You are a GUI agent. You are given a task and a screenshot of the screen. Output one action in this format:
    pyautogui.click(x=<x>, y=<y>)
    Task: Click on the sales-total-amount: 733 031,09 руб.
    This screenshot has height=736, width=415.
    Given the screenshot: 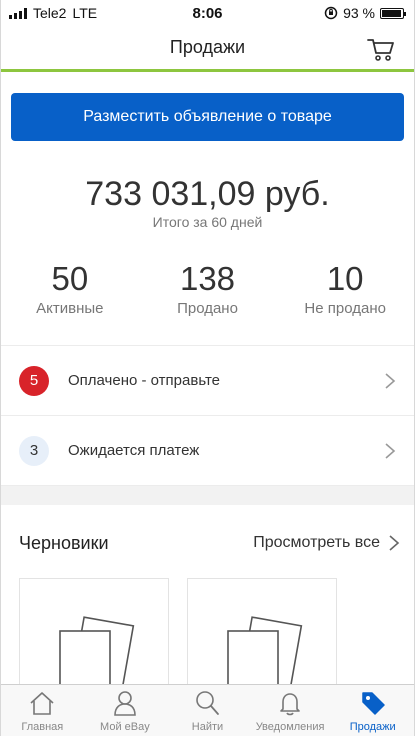 What is the action you would take?
    pyautogui.click(x=207, y=194)
    